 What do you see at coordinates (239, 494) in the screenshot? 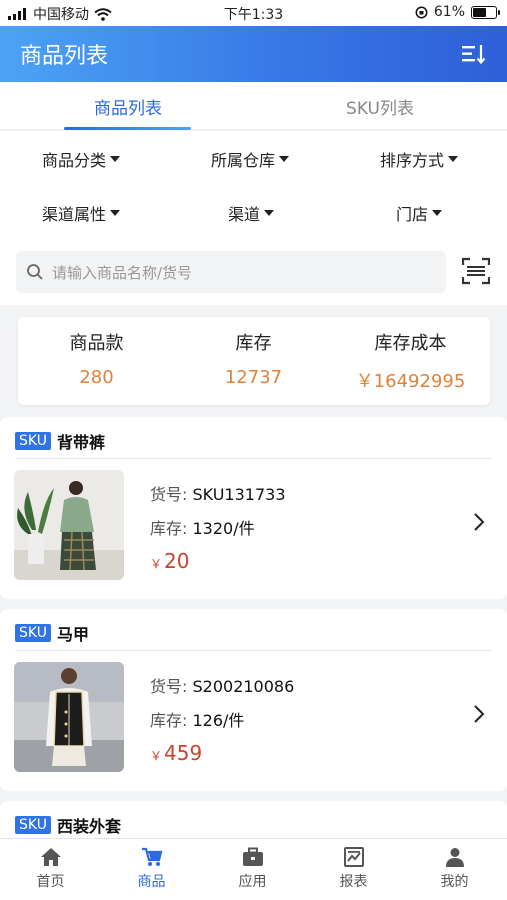
I see `code-value: SKU131733` at bounding box center [239, 494].